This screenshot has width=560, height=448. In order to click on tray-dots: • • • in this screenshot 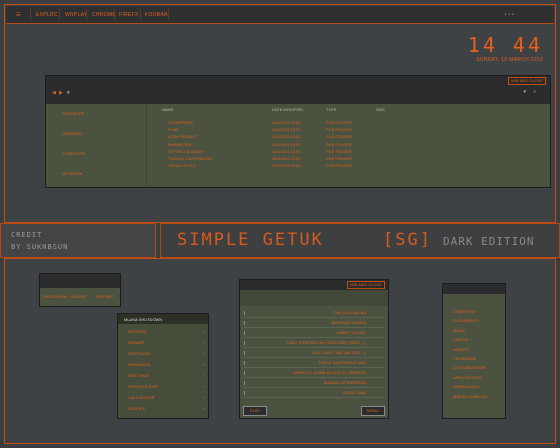, I will do `click(509, 15)`.